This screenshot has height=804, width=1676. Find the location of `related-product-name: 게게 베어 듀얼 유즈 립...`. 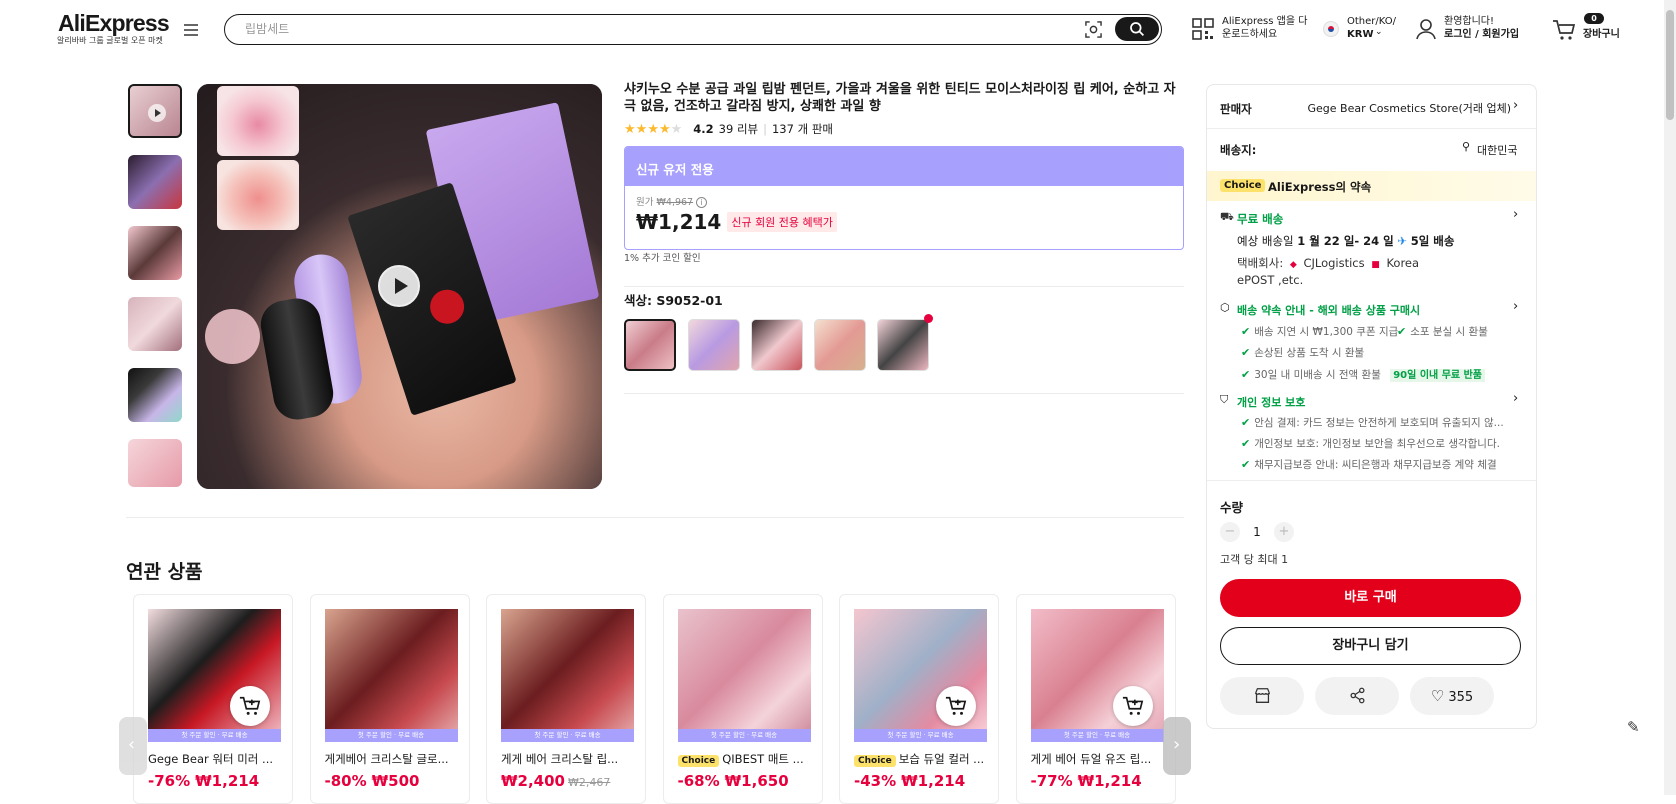

related-product-name: 게게 베어 듀얼 유즈 립... is located at coordinates (1101, 759).